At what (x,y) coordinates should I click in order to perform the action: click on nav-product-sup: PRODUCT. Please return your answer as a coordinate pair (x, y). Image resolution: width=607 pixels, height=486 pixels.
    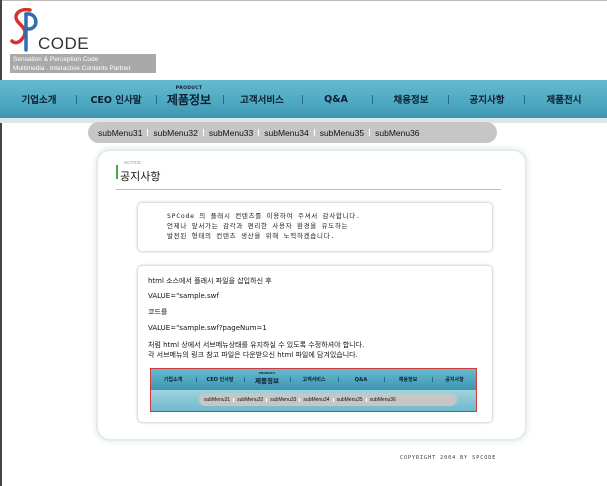
    Looking at the image, I should click on (189, 88).